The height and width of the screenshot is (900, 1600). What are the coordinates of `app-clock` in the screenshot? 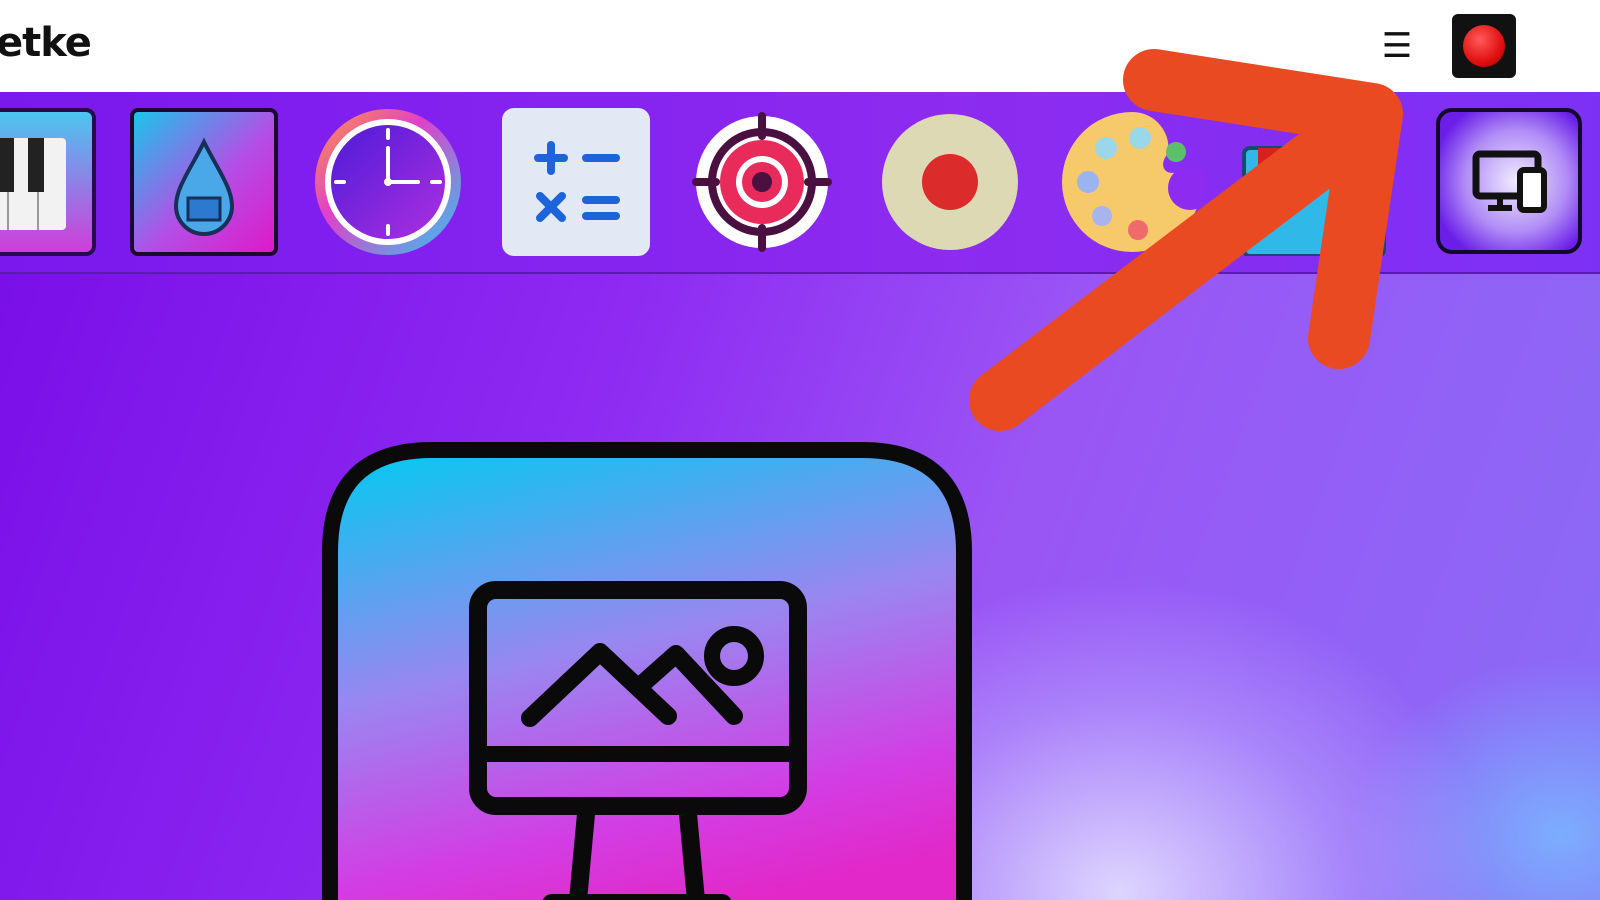 It's located at (388, 182).